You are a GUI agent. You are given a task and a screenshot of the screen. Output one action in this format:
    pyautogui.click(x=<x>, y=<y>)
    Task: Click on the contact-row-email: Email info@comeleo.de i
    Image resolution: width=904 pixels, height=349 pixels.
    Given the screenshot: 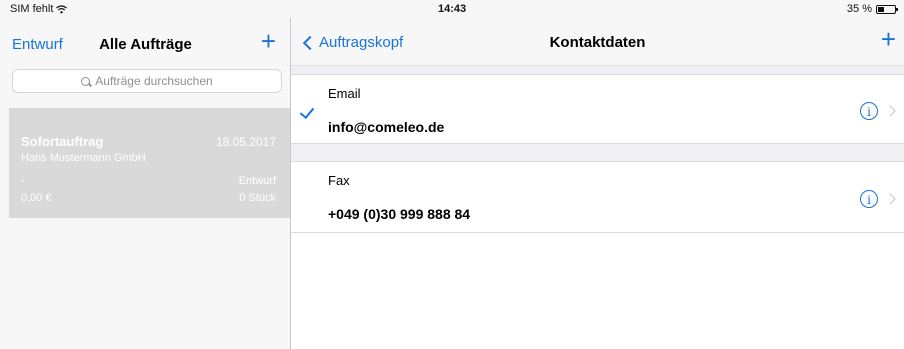 What is the action you would take?
    pyautogui.click(x=597, y=109)
    